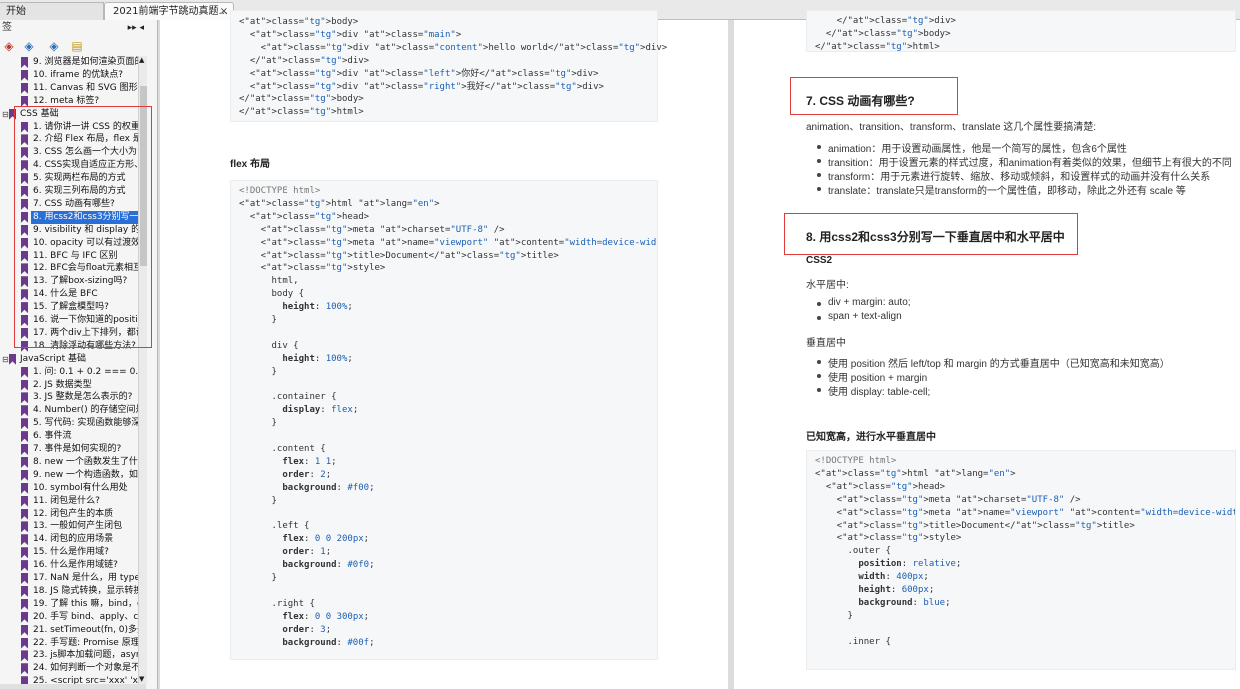 The width and height of the screenshot is (1240, 689). What do you see at coordinates (62, 384) in the screenshot?
I see `bookmark-label: 2. JS 数据类型` at bounding box center [62, 384].